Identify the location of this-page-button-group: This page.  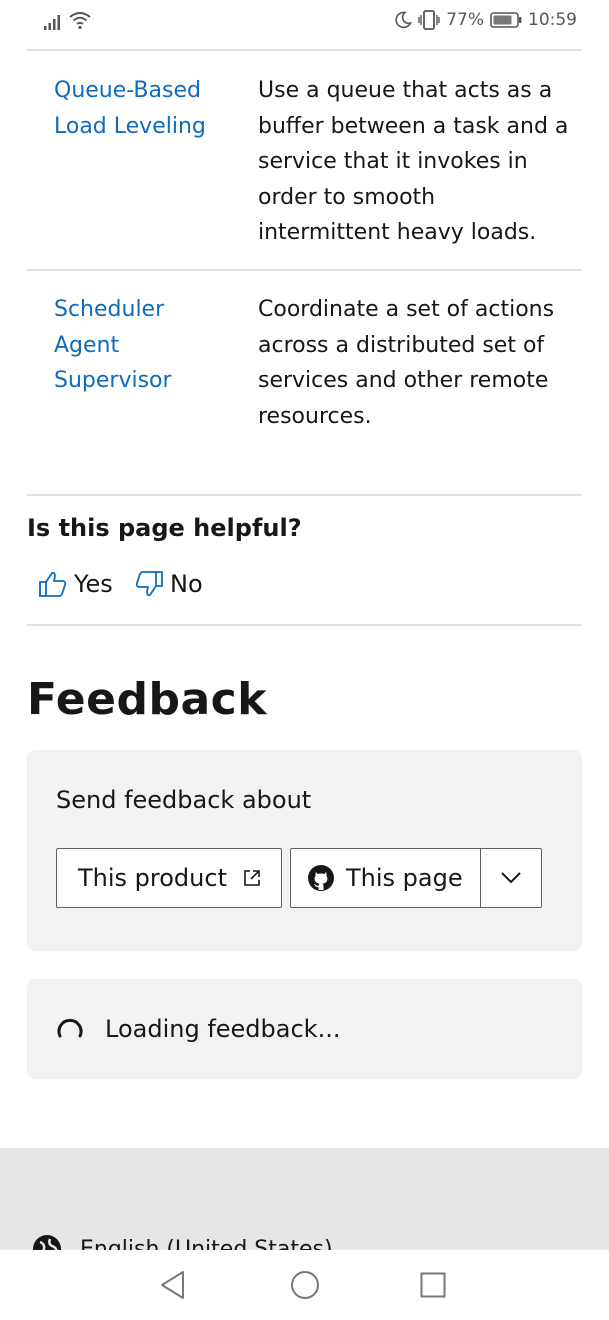
(416, 878).